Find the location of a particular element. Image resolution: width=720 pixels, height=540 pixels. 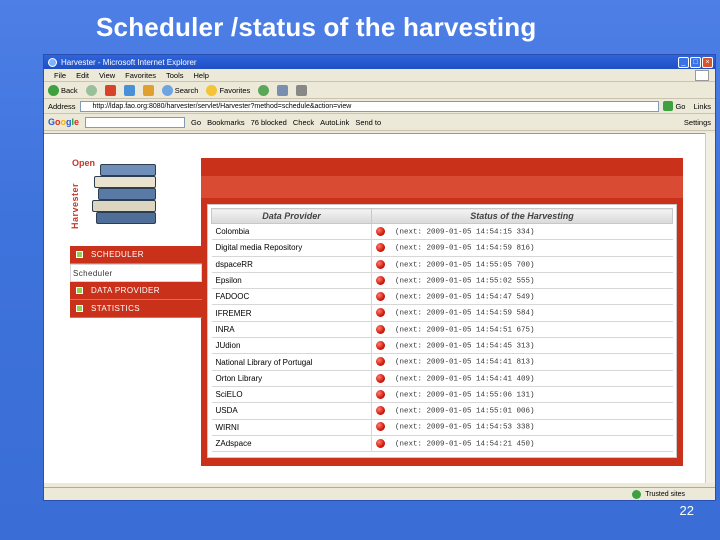

send-to-button: Send to is located at coordinates (368, 122).